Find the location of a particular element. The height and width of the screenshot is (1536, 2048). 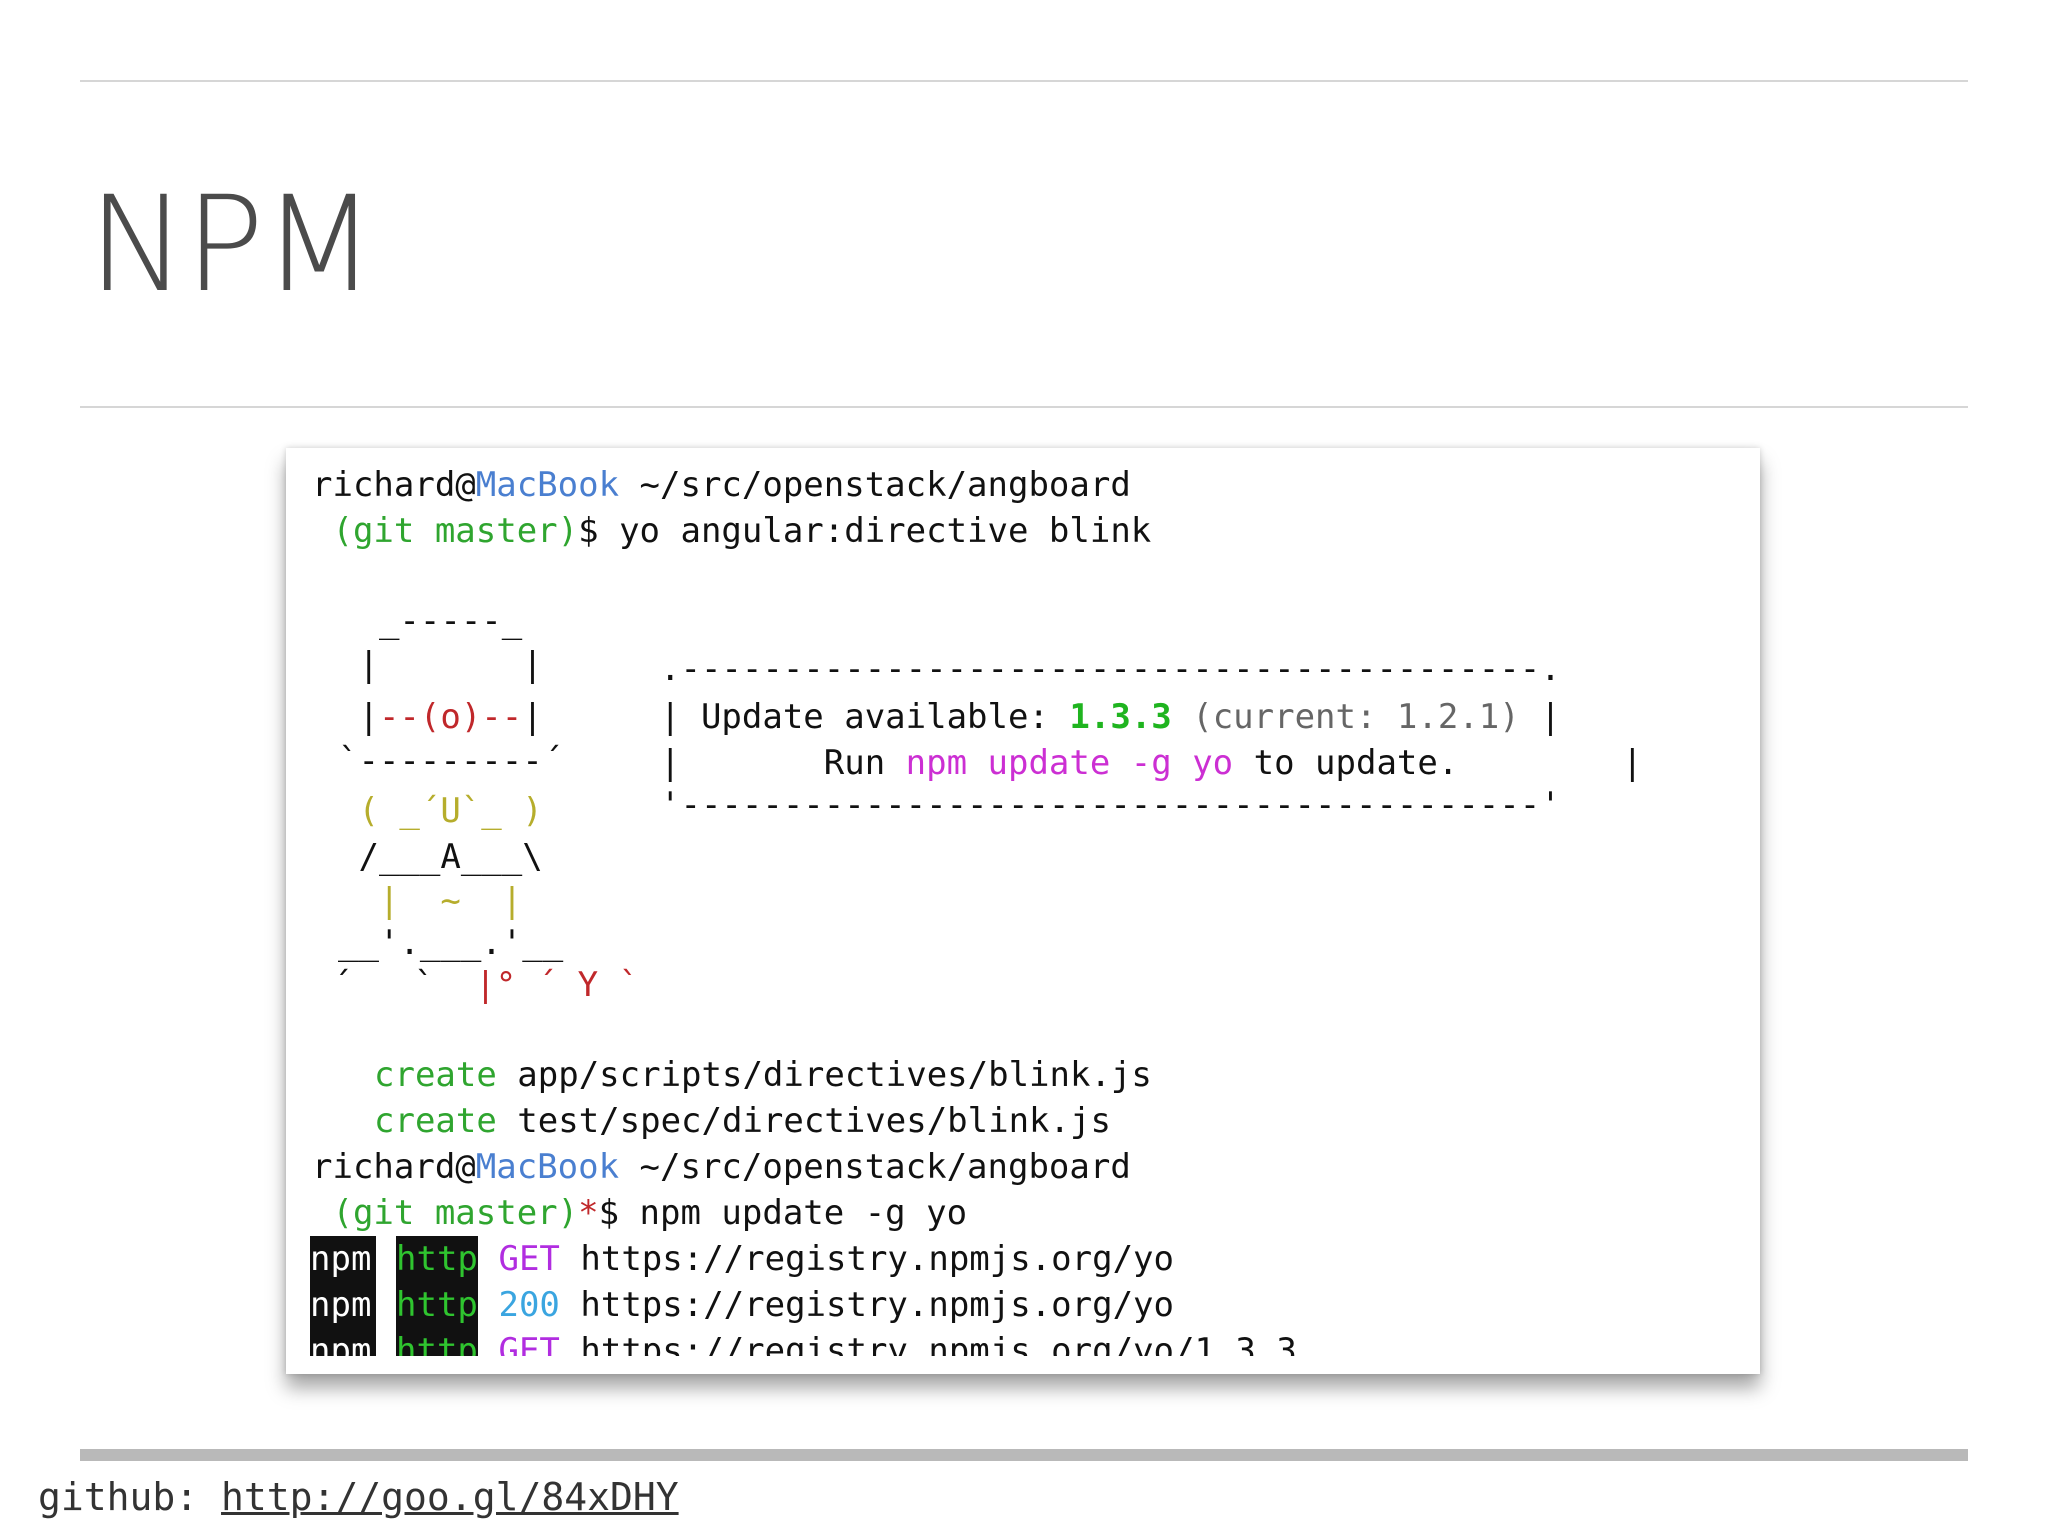

command-line-2: (git master)*$ npm update -g yo is located at coordinates (639, 1213).